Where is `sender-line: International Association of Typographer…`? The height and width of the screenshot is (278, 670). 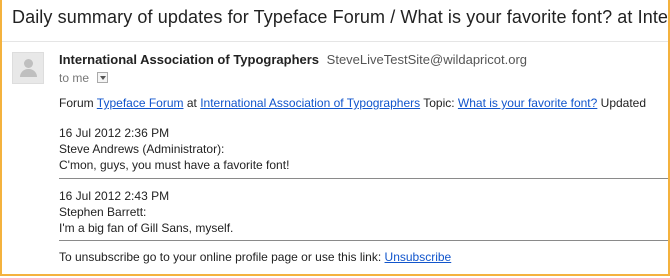
sender-line: International Association of Typographer… is located at coordinates (293, 59).